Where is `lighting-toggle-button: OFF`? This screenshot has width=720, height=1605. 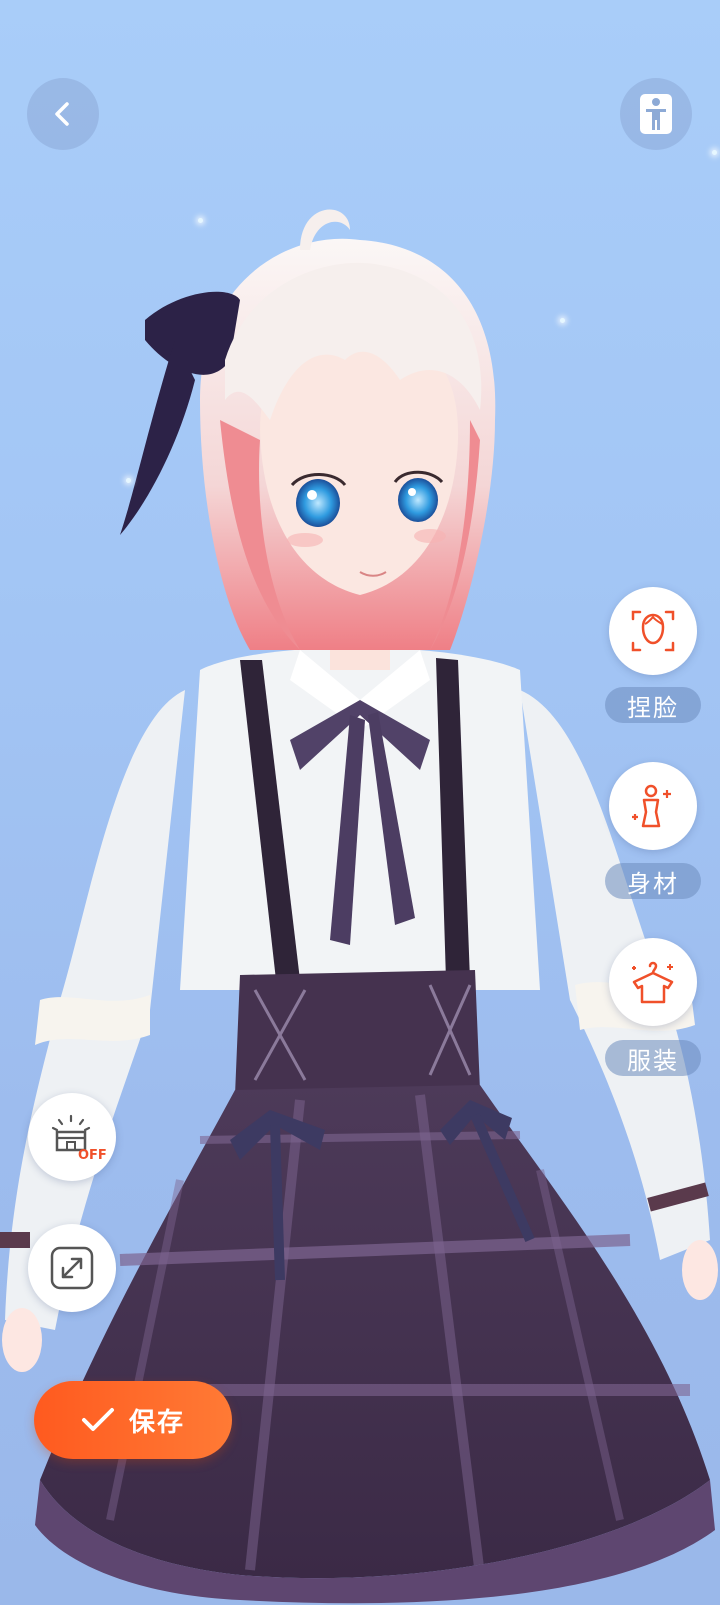
lighting-toggle-button: OFF is located at coordinates (72, 1137).